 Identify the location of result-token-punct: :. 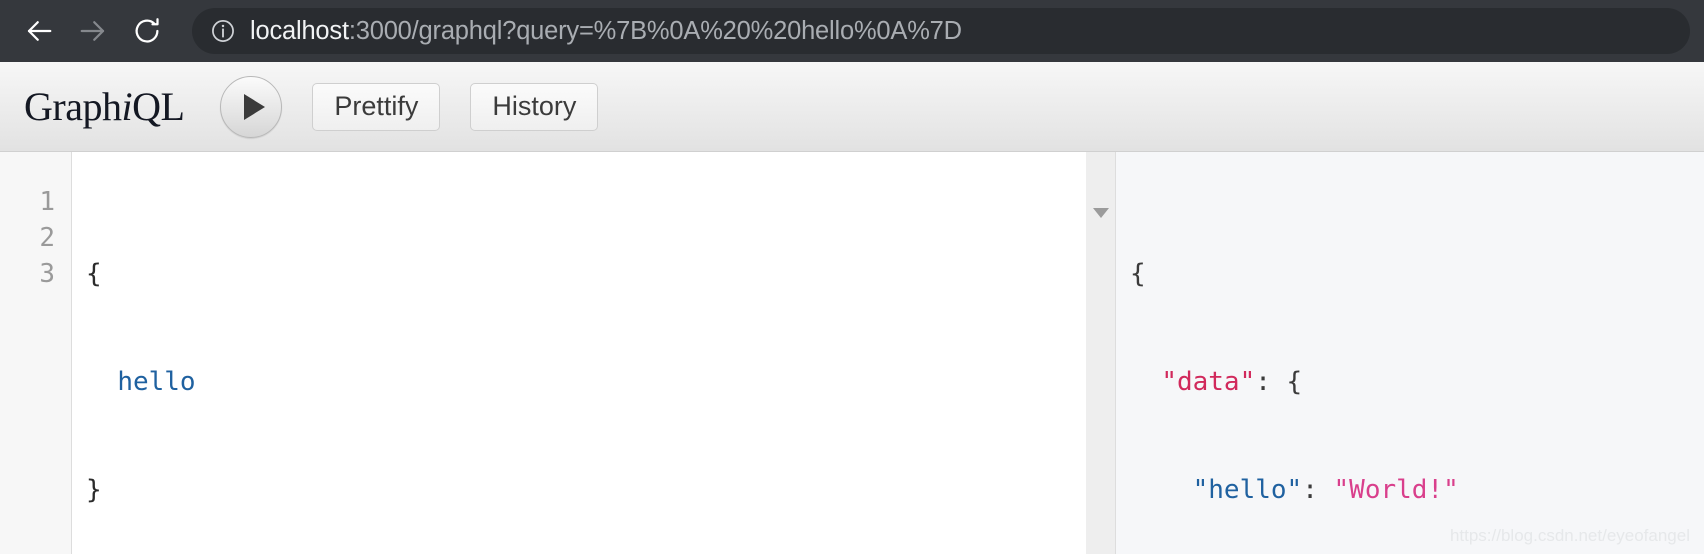
(1318, 490).